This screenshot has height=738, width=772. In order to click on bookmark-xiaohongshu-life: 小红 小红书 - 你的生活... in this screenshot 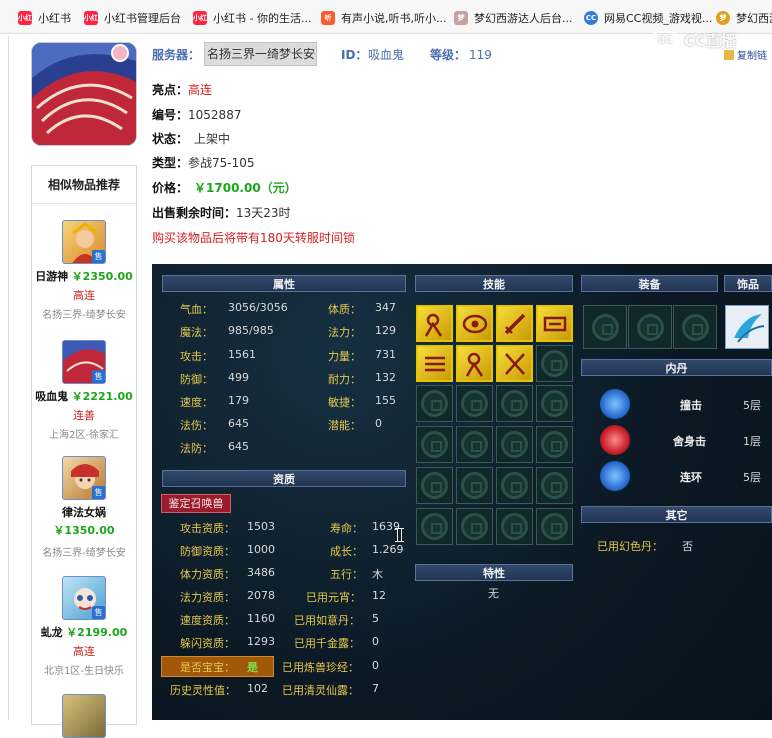, I will do `click(252, 18)`.